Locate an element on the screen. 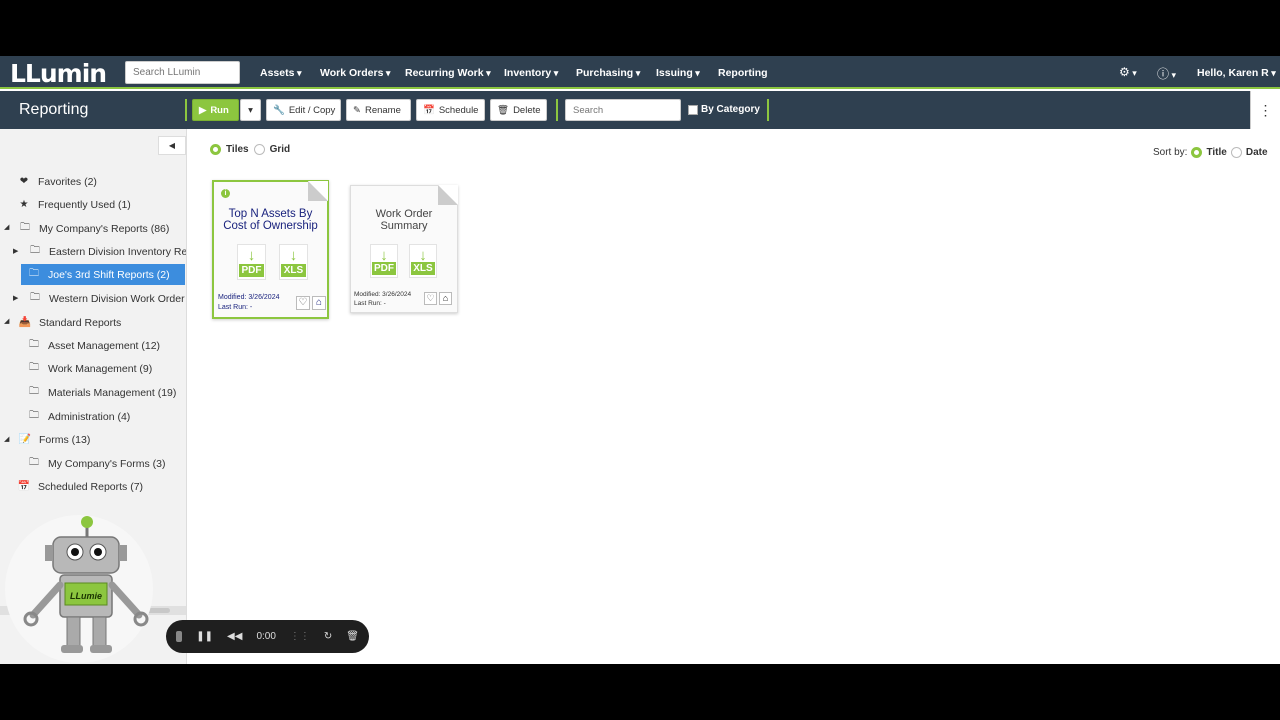 The width and height of the screenshot is (1280, 720). tree-item-forms: 📝 Forms (13) is located at coordinates (54, 439).